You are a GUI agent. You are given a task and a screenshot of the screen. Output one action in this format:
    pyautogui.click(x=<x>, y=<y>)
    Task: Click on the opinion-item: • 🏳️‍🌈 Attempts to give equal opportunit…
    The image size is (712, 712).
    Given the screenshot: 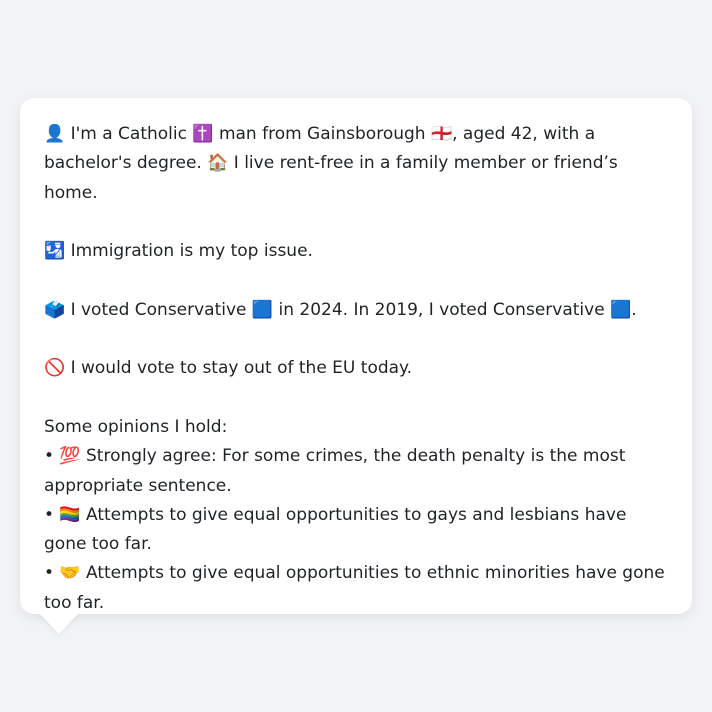 What is the action you would take?
    pyautogui.click(x=335, y=529)
    